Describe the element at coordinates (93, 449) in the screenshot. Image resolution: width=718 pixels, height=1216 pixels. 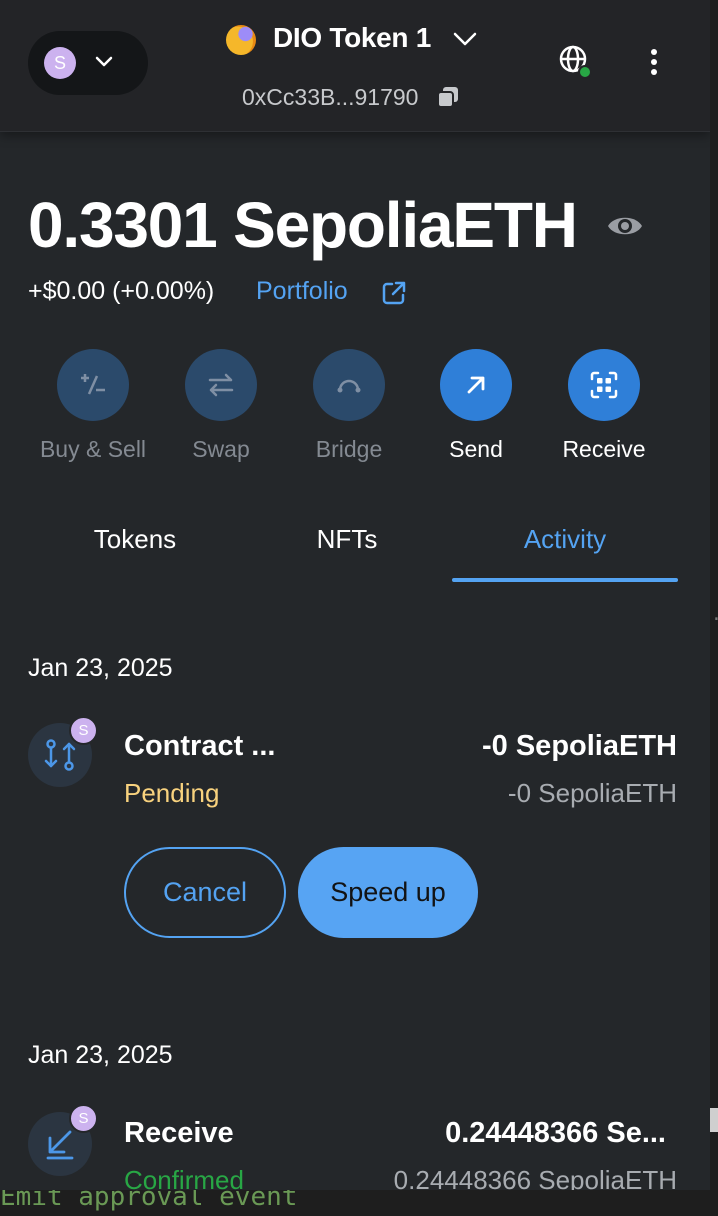
I see `buy-sell-label: Buy & Sell` at that location.